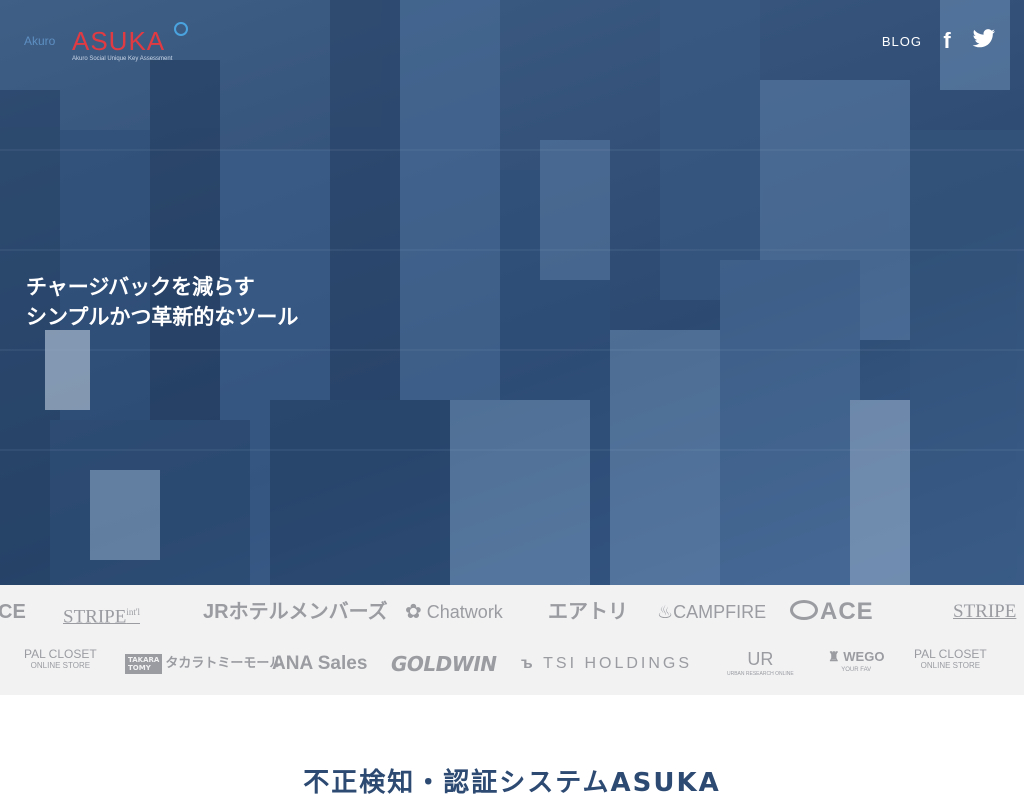 This screenshot has width=1024, height=809. What do you see at coordinates (984, 41) in the screenshot?
I see `twitter-icon` at bounding box center [984, 41].